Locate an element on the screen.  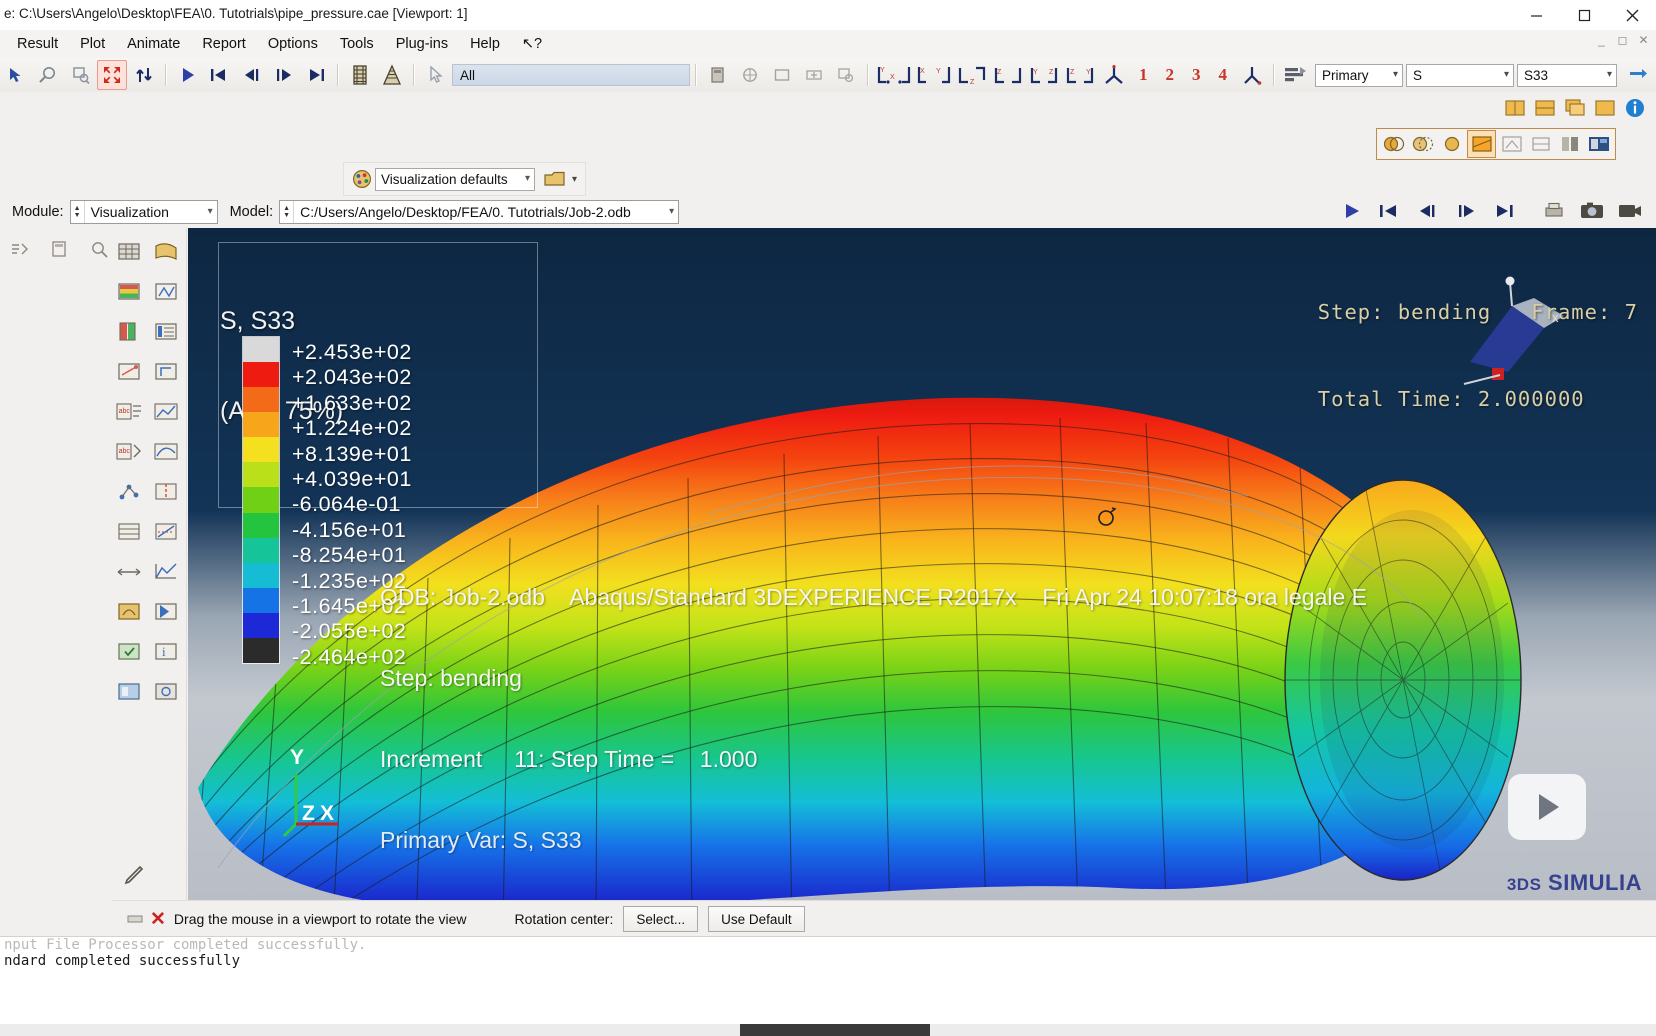
view-xz-plane-icon: XY is located at coordinates (934, 75).